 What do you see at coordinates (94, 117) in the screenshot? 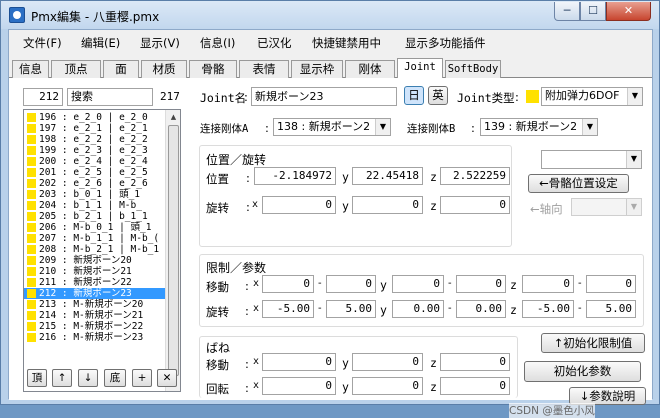
I see `list-item: 196 : e_2_0 | e_2_0` at bounding box center [94, 117].